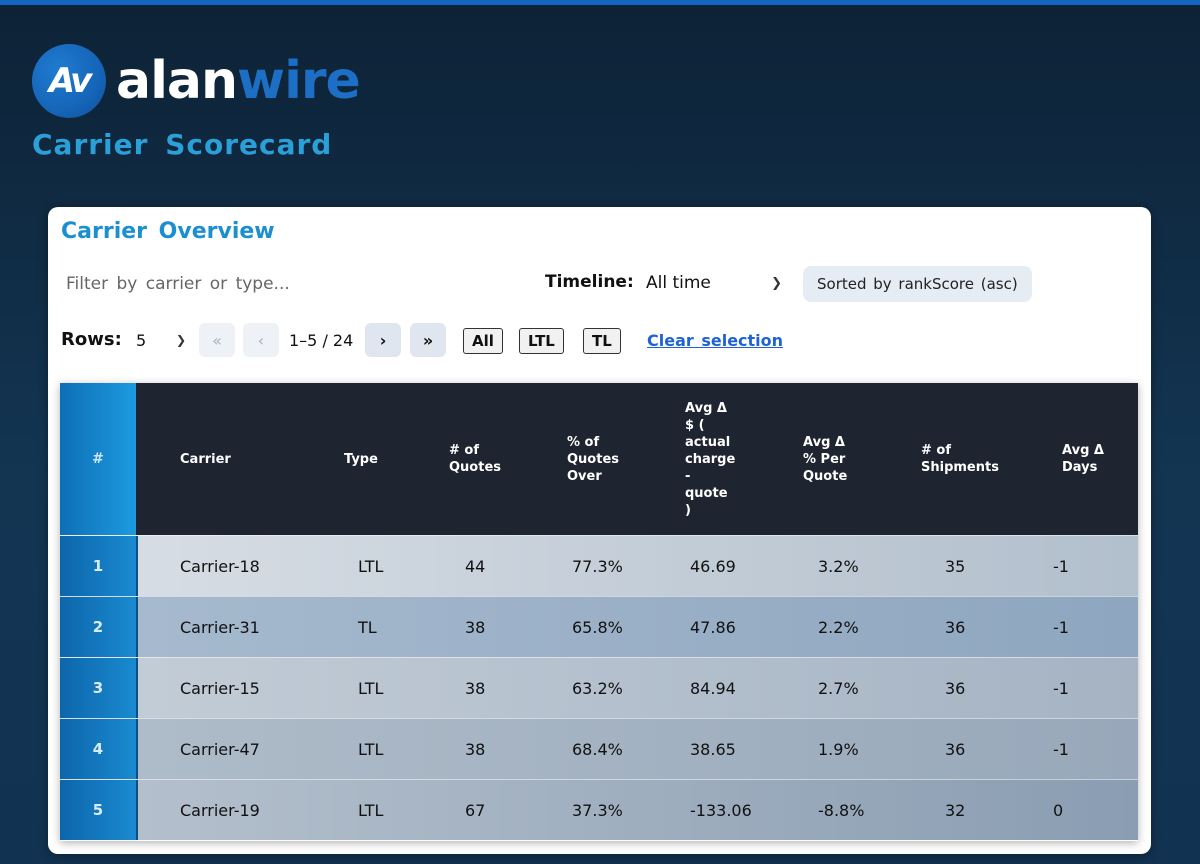 The image size is (1200, 864). I want to click on last-page-button: », so click(428, 340).